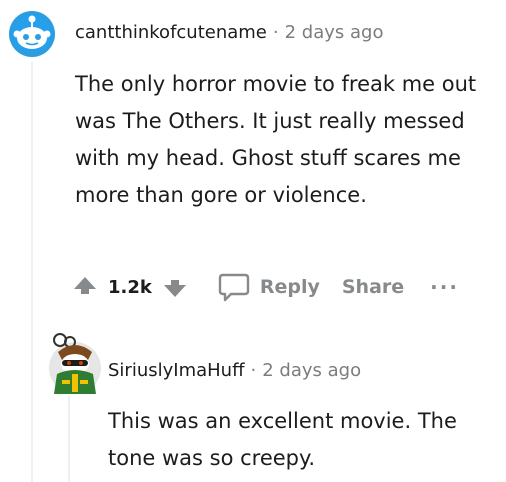  Describe the element at coordinates (373, 287) in the screenshot. I see `share-button: Share` at that location.